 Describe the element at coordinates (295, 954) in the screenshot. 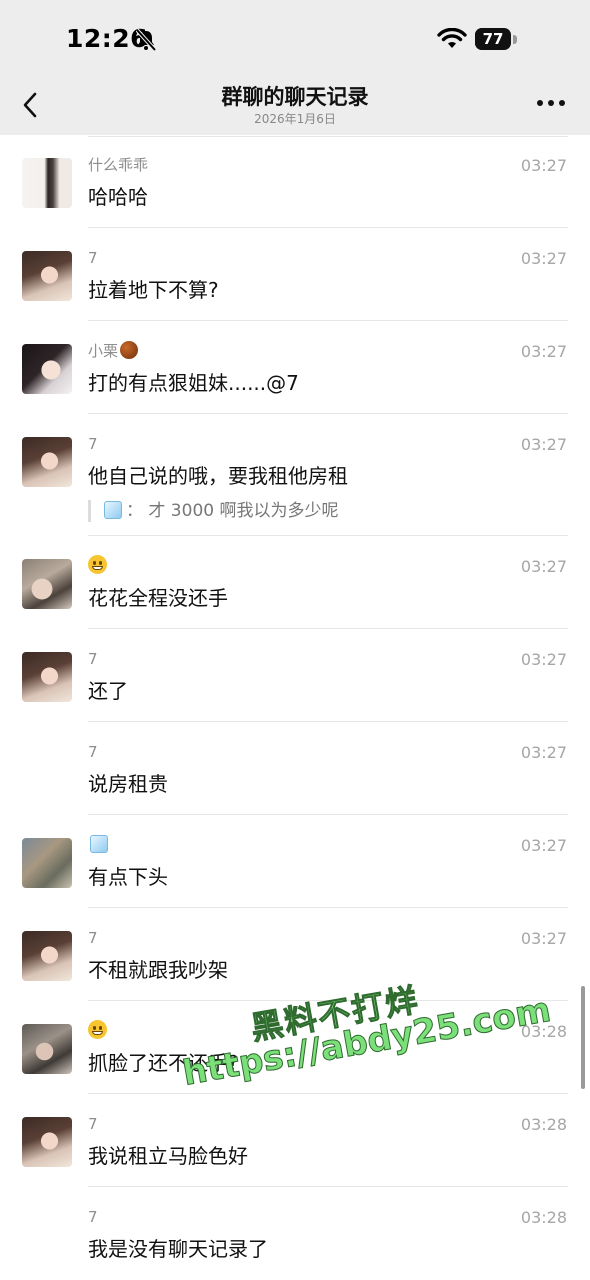

I see `message-item: 7 03:27 不租就跟我吵架` at that location.